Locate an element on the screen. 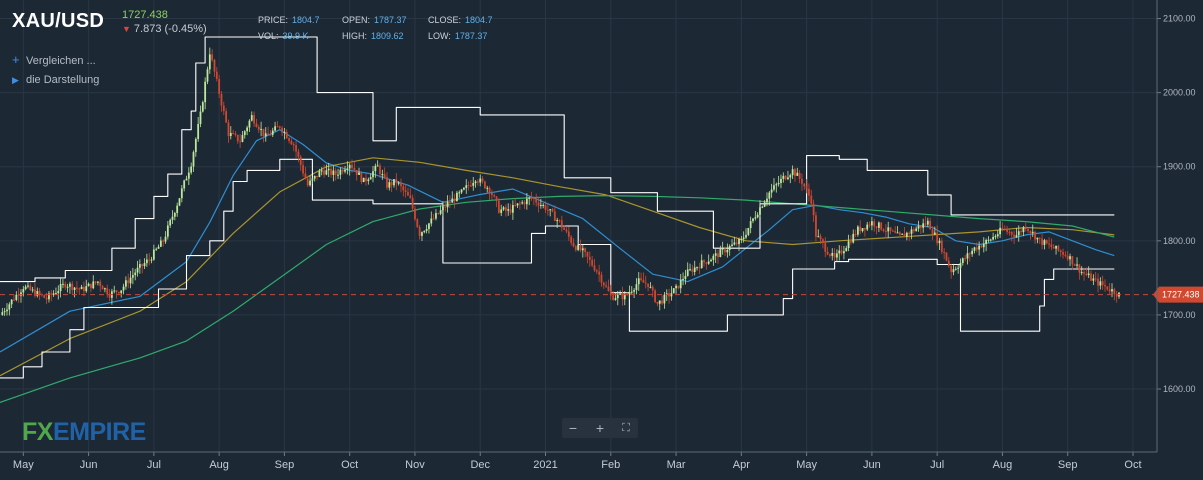  x-tick-label: Nov is located at coordinates (415, 465).